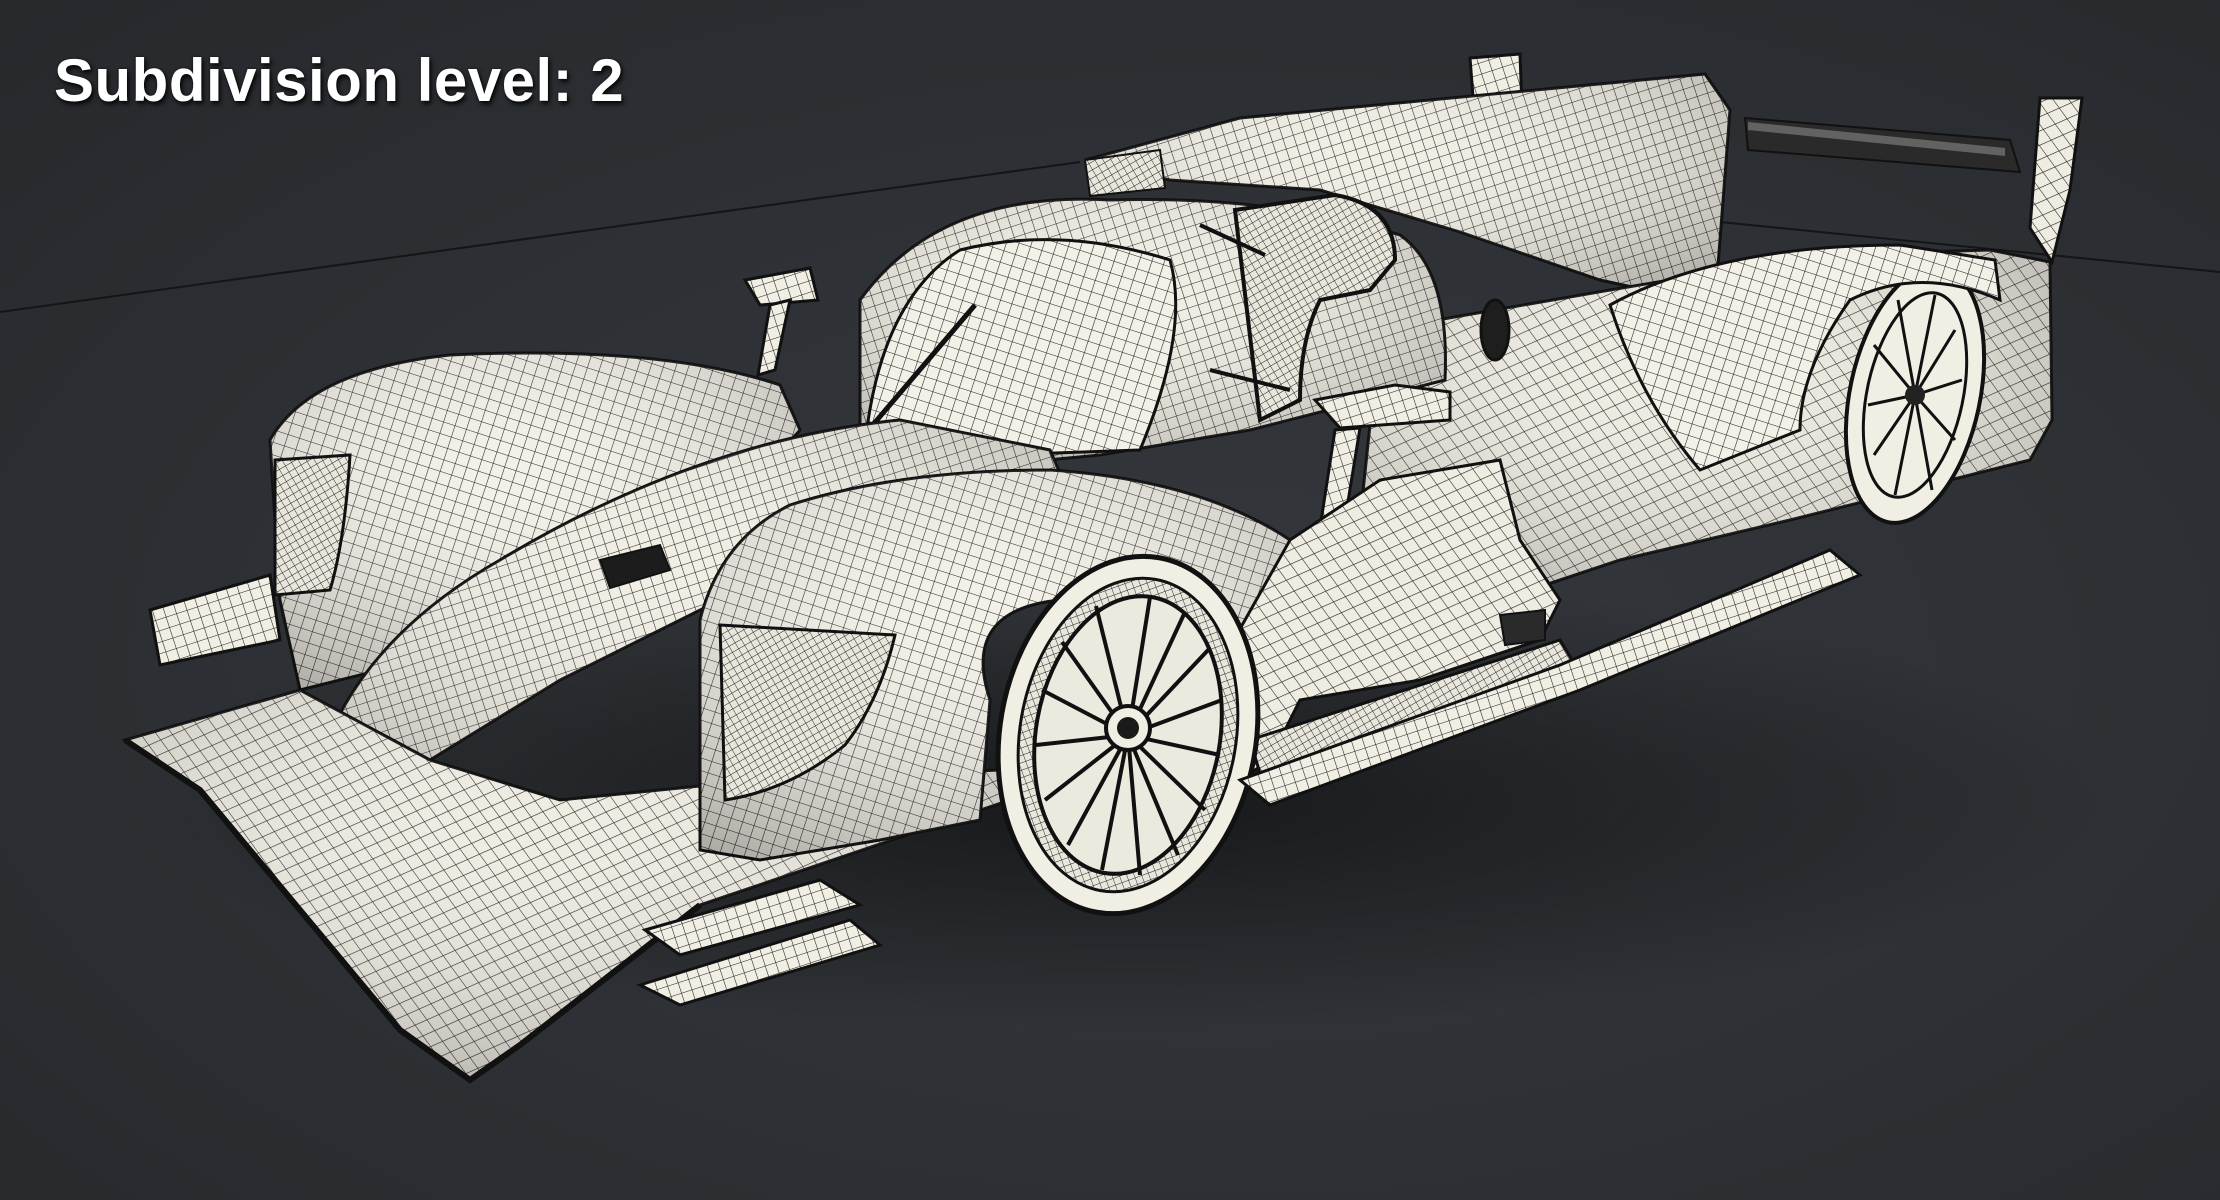 The image size is (2220, 1200). I want to click on left-canard, so click(215, 620).